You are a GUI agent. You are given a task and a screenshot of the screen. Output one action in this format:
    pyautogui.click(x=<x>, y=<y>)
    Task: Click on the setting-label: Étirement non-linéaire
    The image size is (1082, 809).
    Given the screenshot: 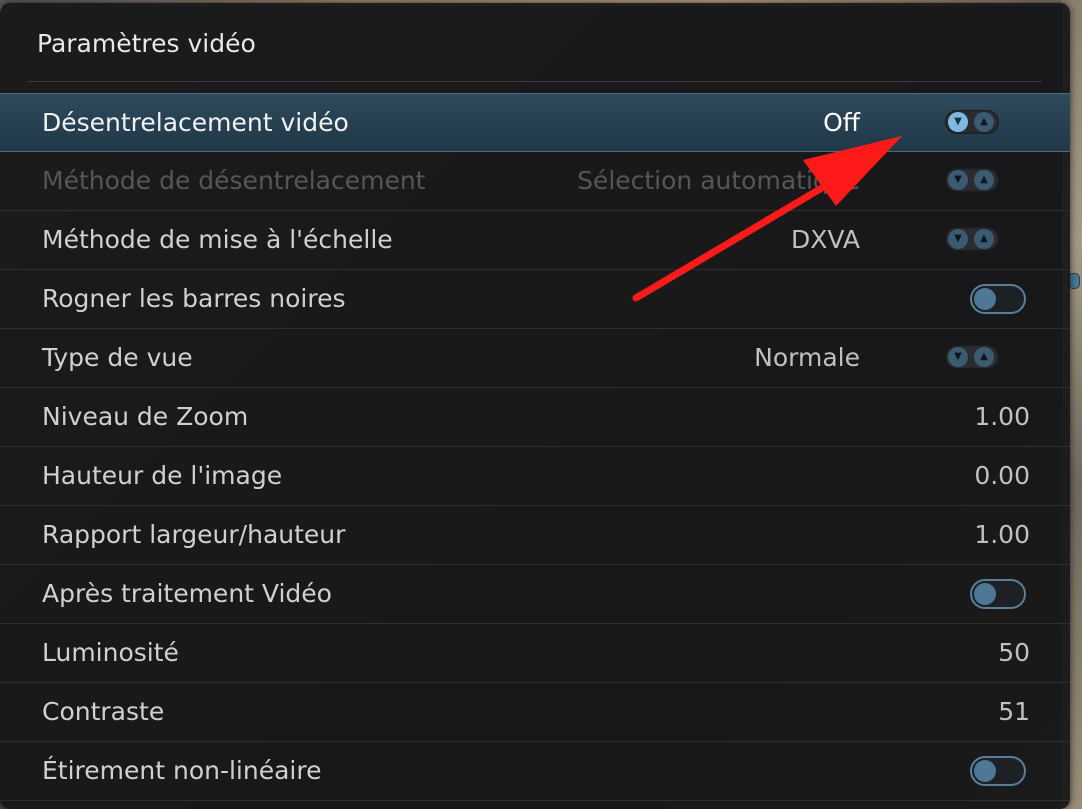 What is the action you would take?
    pyautogui.click(x=182, y=770)
    